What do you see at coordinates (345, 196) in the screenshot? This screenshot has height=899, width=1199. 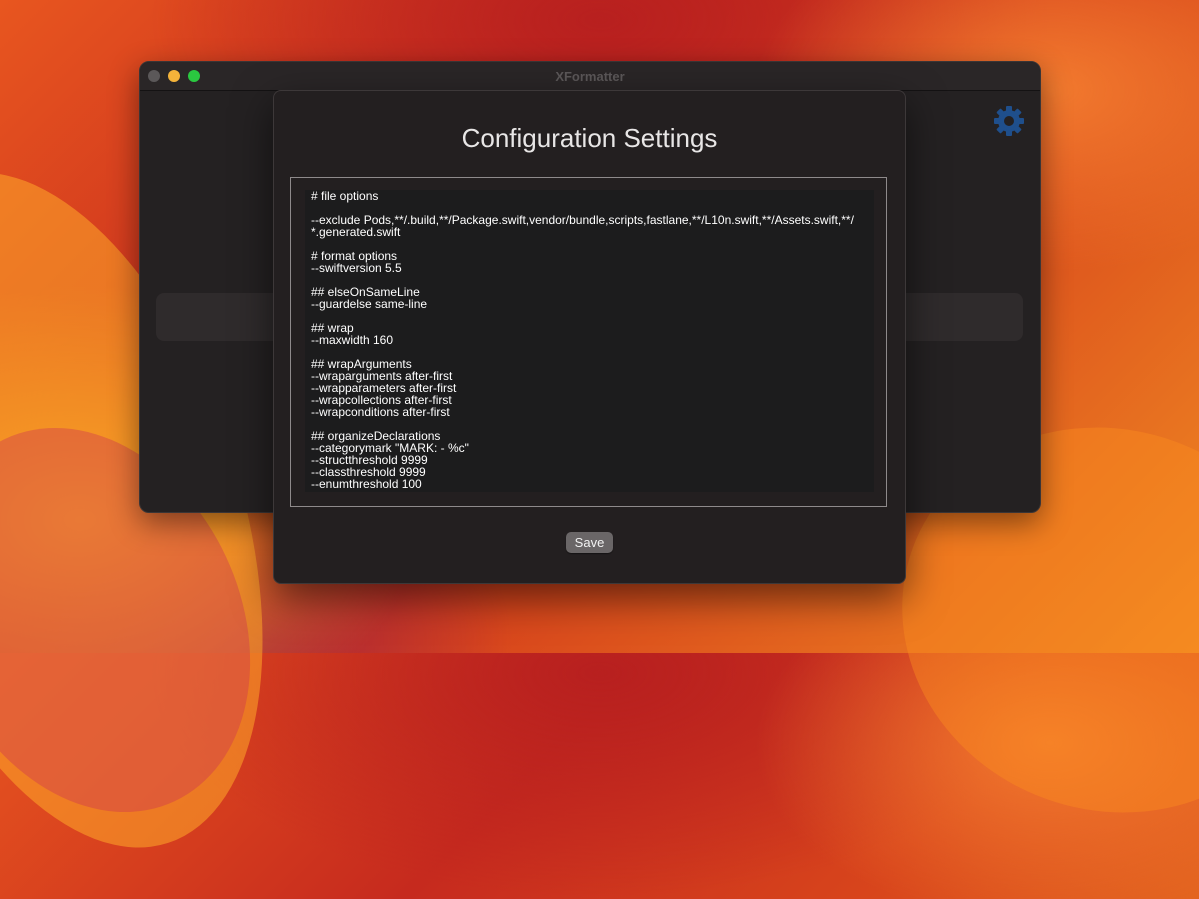 I see `editor-line: # file options` at bounding box center [345, 196].